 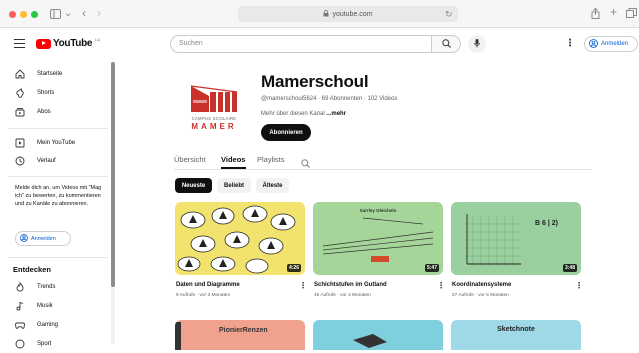 What do you see at coordinates (233, 159) in the screenshot?
I see `tab-videos: Videos` at bounding box center [233, 159].